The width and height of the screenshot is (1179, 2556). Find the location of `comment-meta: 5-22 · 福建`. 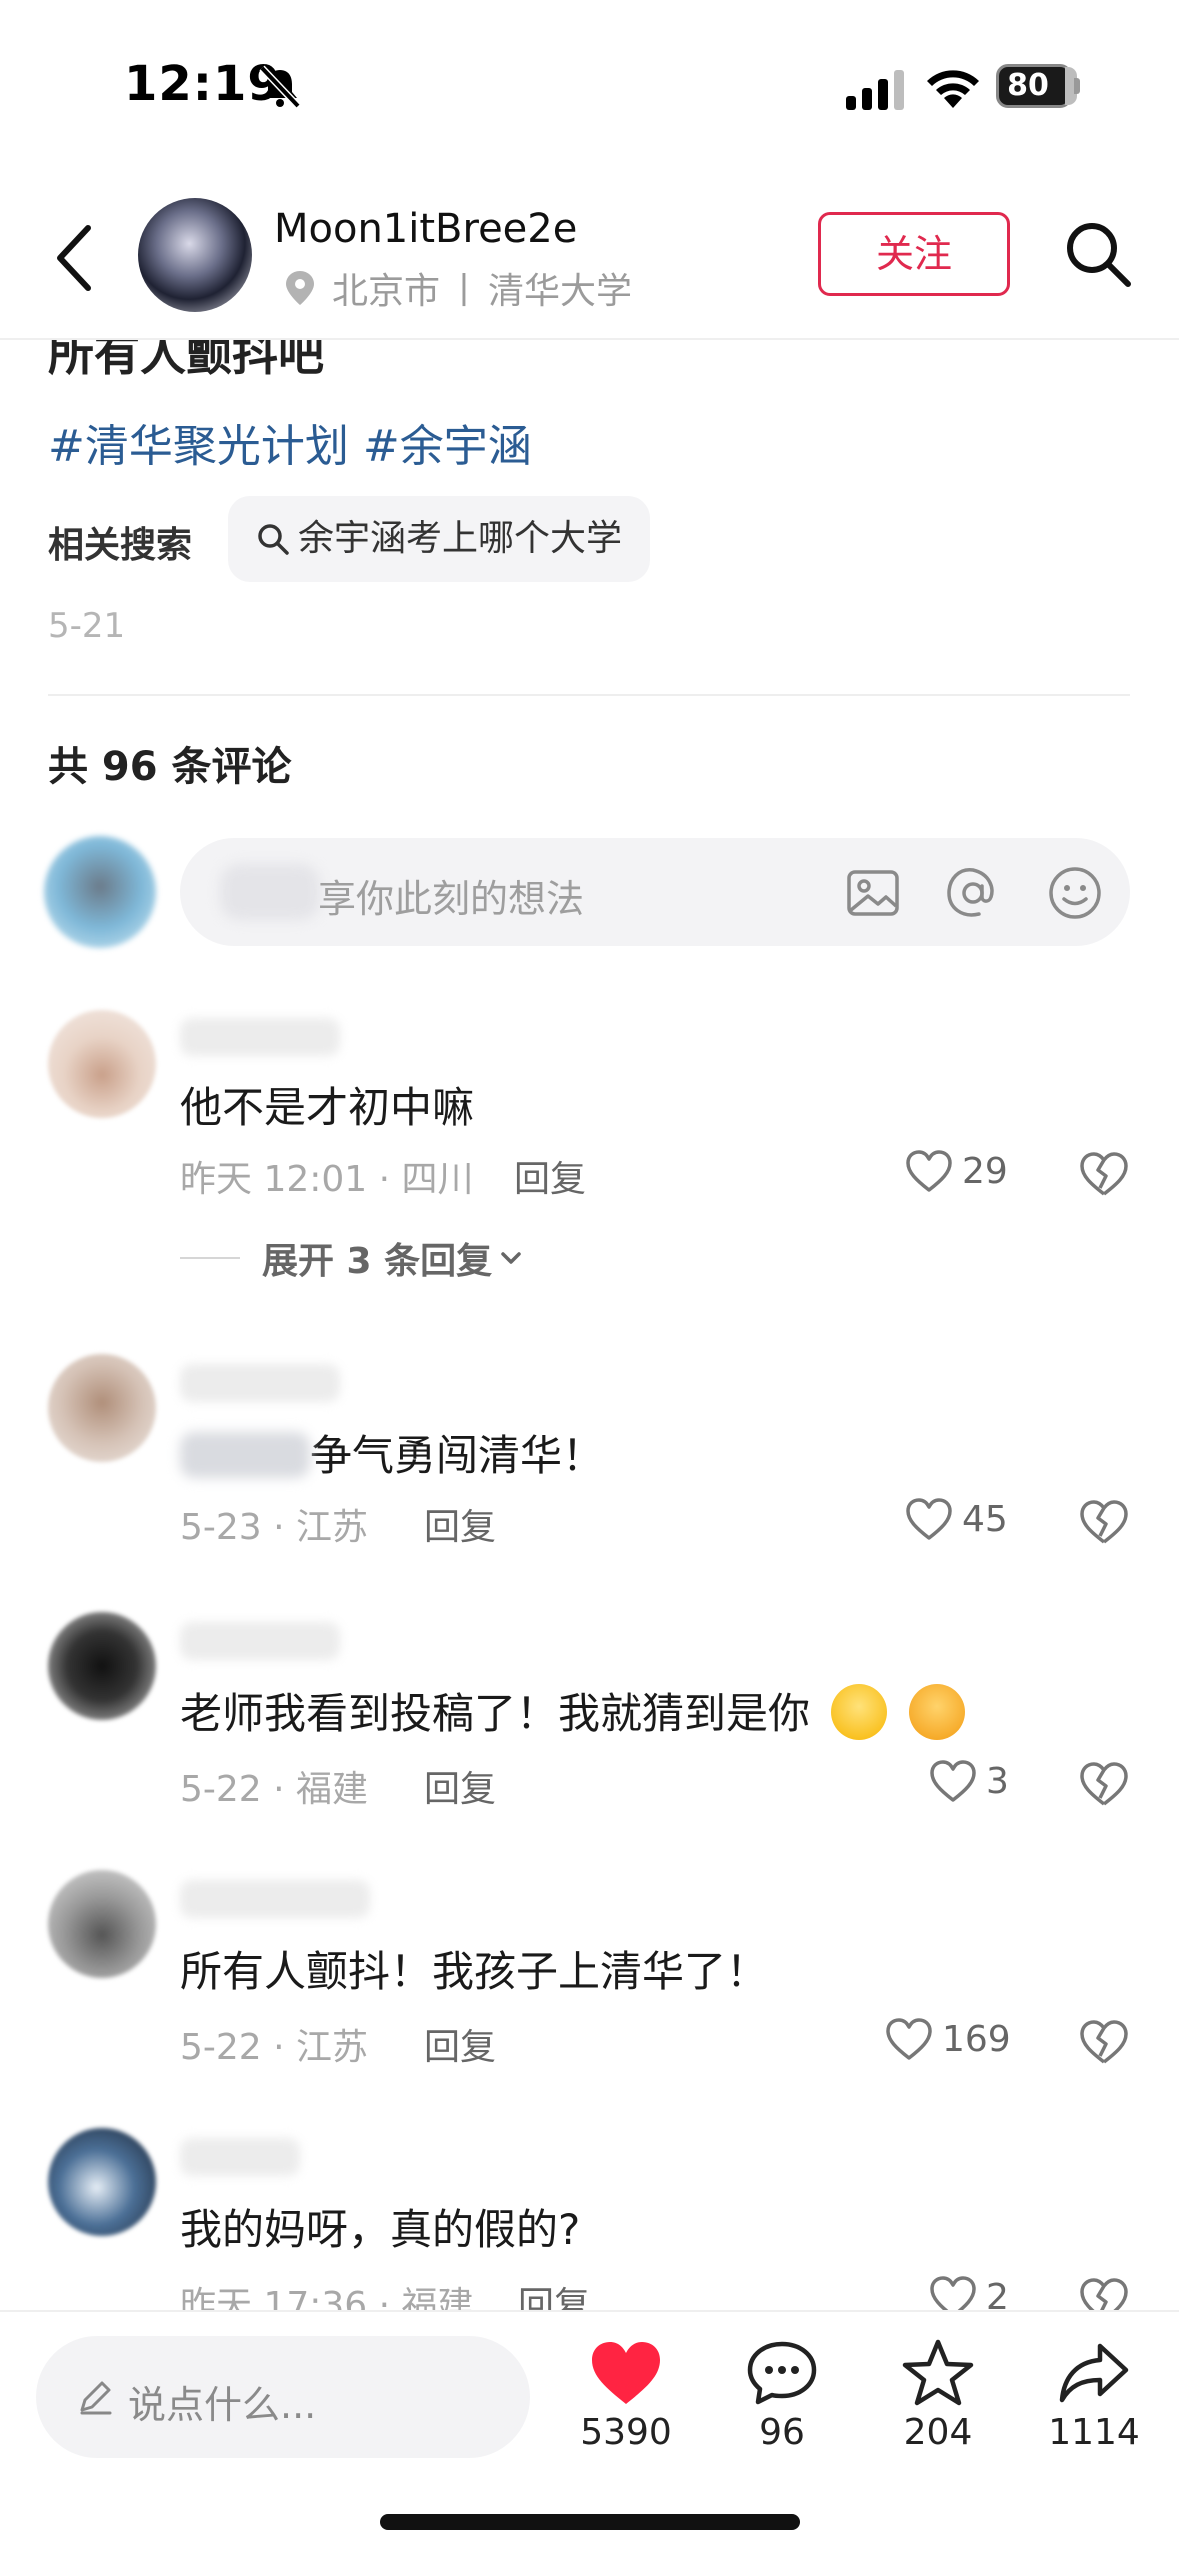

comment-meta: 5-22 · 福建 is located at coordinates (274, 1789).